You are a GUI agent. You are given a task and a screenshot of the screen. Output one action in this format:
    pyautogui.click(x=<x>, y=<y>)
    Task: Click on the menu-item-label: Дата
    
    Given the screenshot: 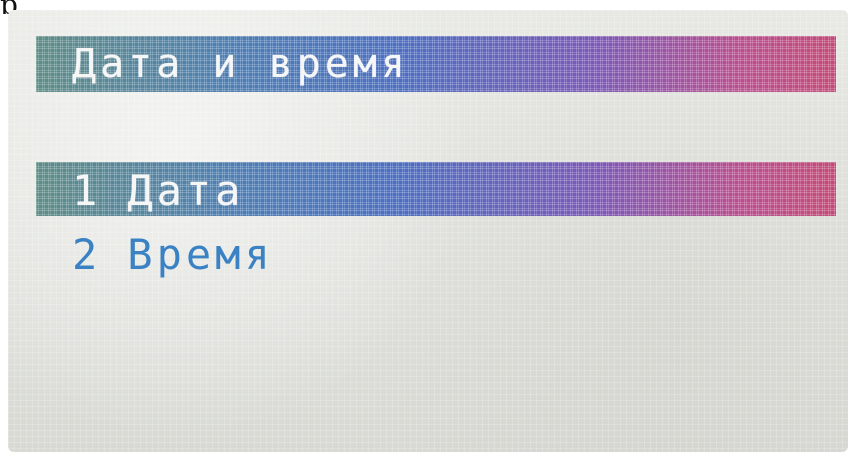 What is the action you would take?
    pyautogui.click(x=186, y=190)
    